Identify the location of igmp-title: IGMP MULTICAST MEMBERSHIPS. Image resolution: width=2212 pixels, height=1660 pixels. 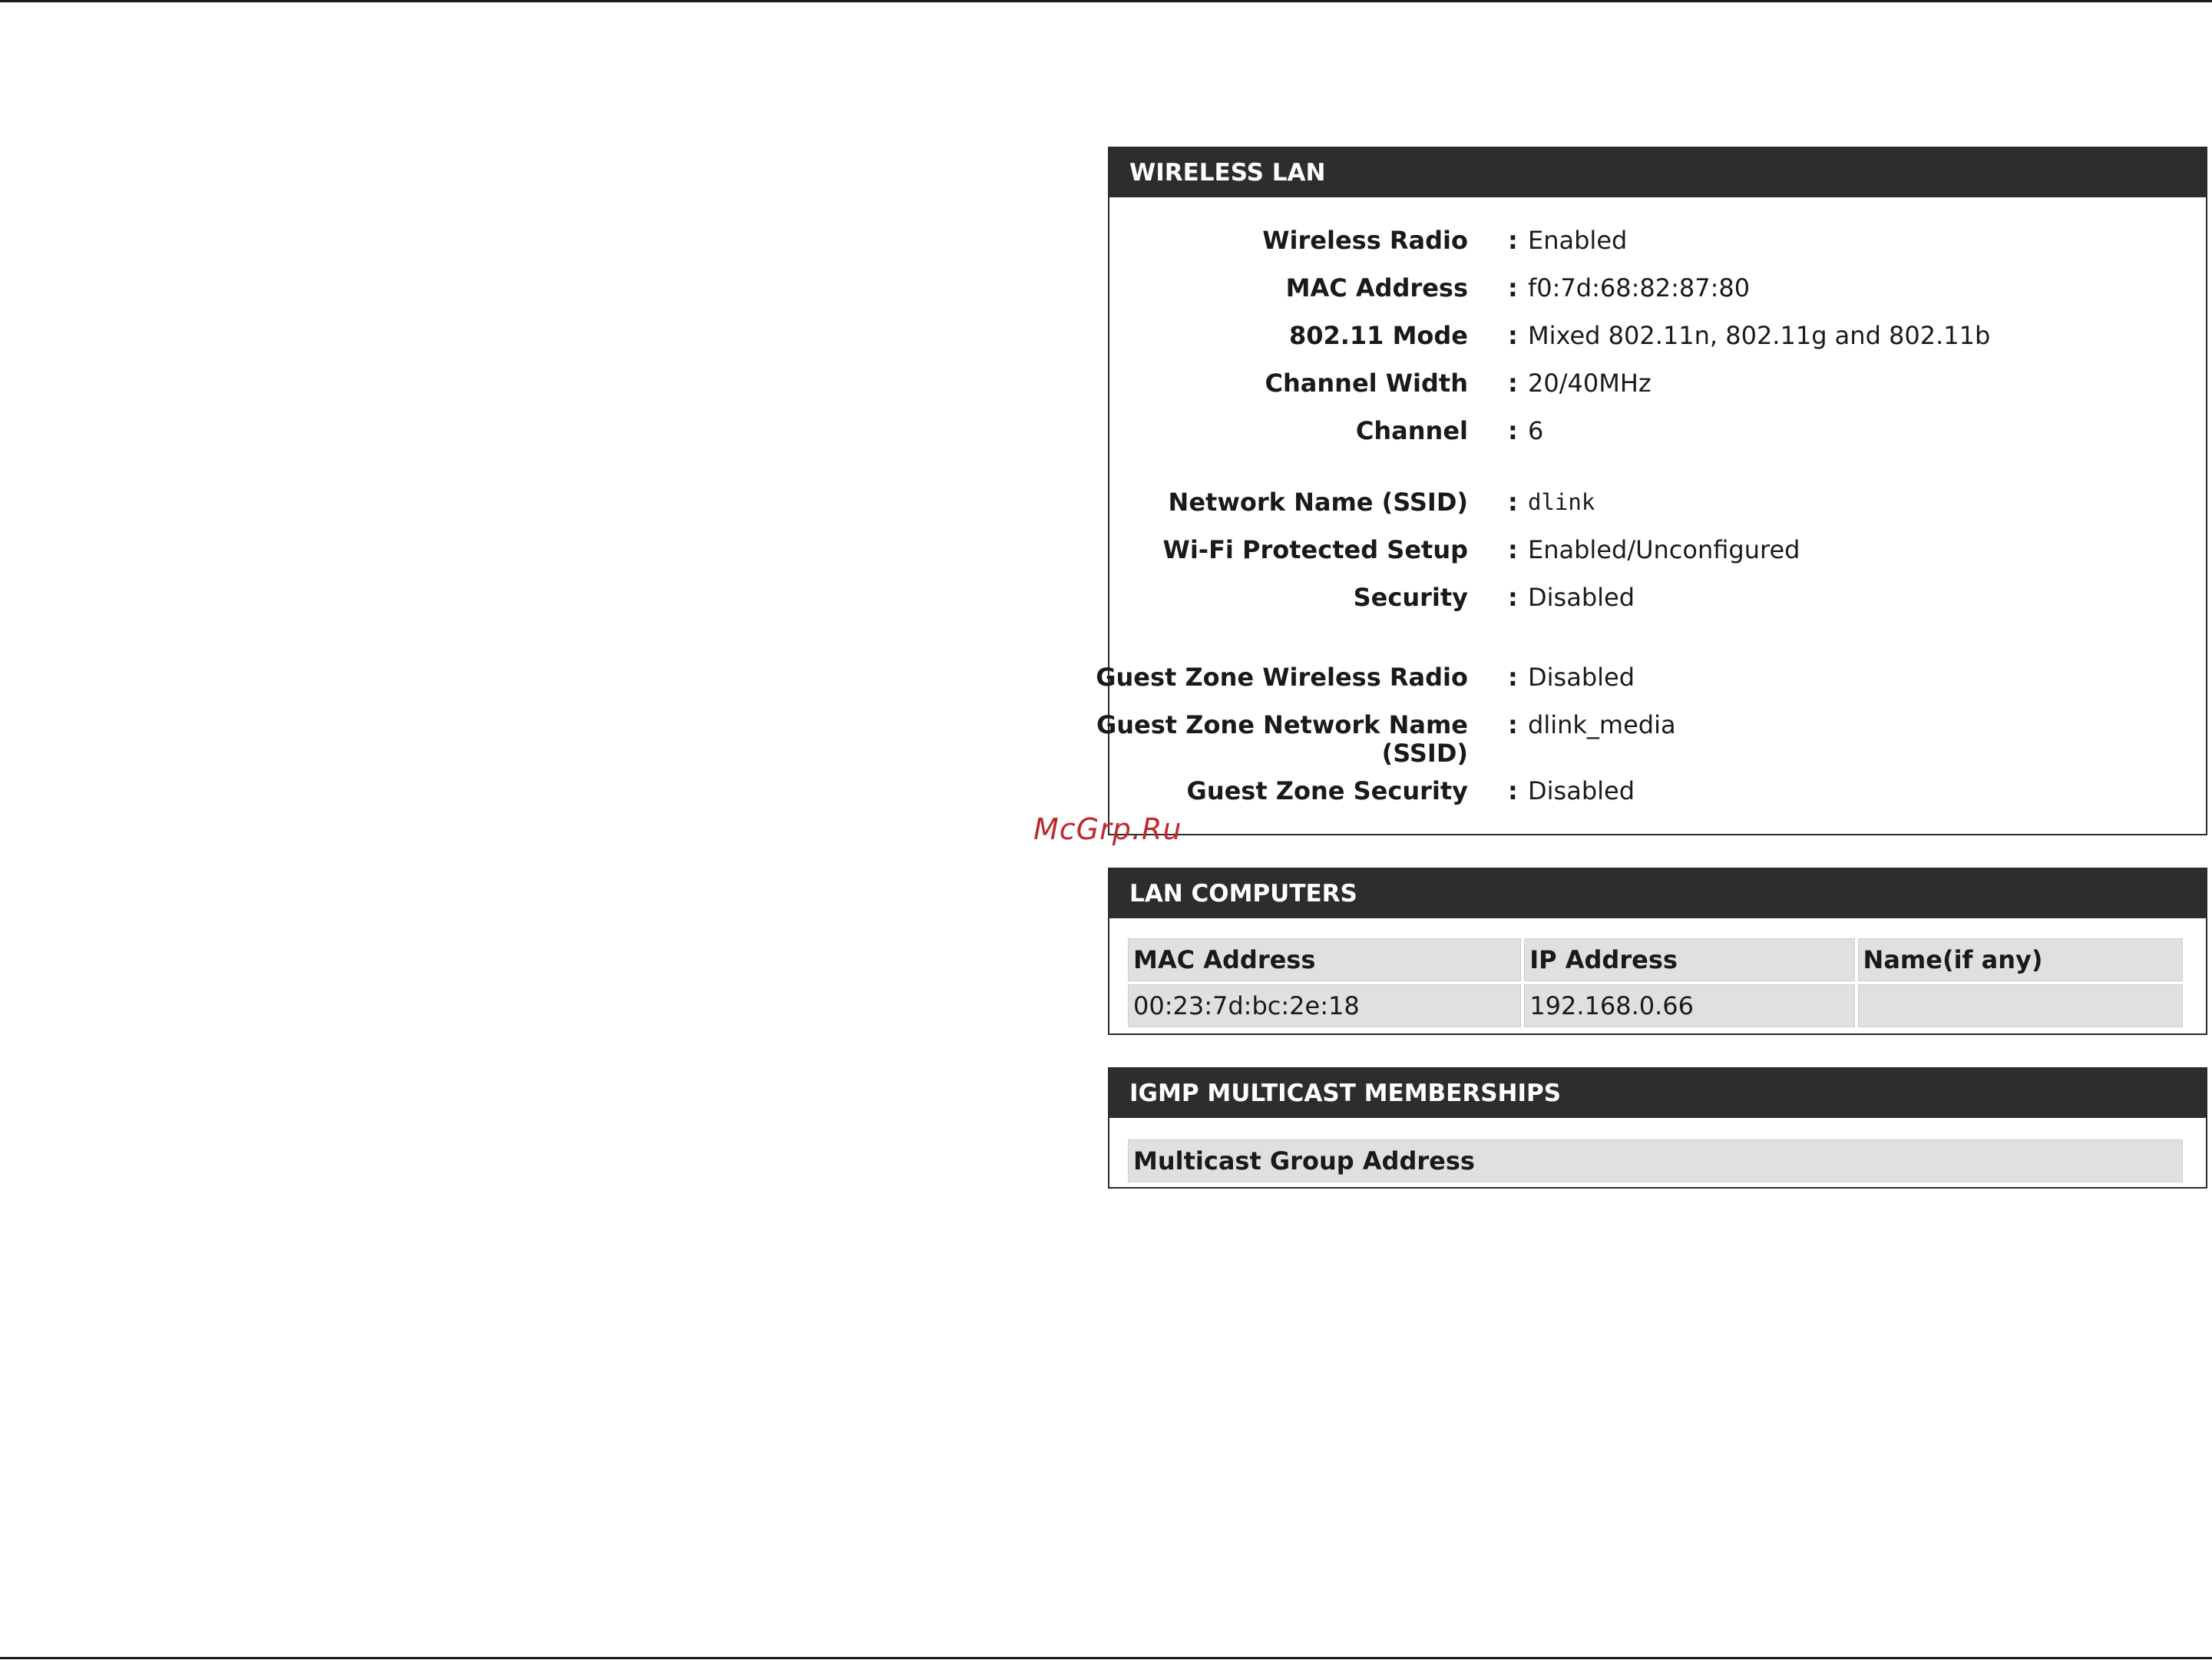
(1658, 1093).